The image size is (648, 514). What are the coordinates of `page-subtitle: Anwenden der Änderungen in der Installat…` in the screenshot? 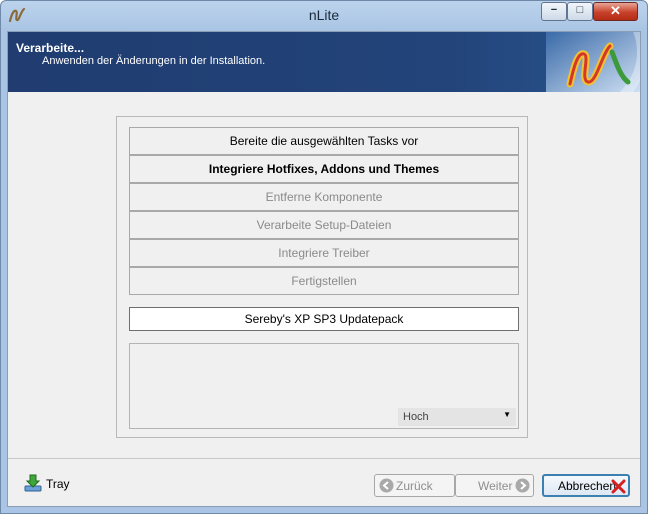 It's located at (154, 61).